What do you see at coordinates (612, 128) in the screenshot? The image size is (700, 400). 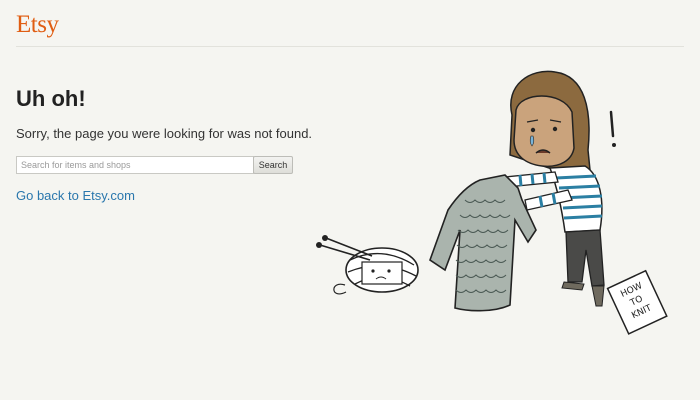 I see `exclamation-mark` at bounding box center [612, 128].